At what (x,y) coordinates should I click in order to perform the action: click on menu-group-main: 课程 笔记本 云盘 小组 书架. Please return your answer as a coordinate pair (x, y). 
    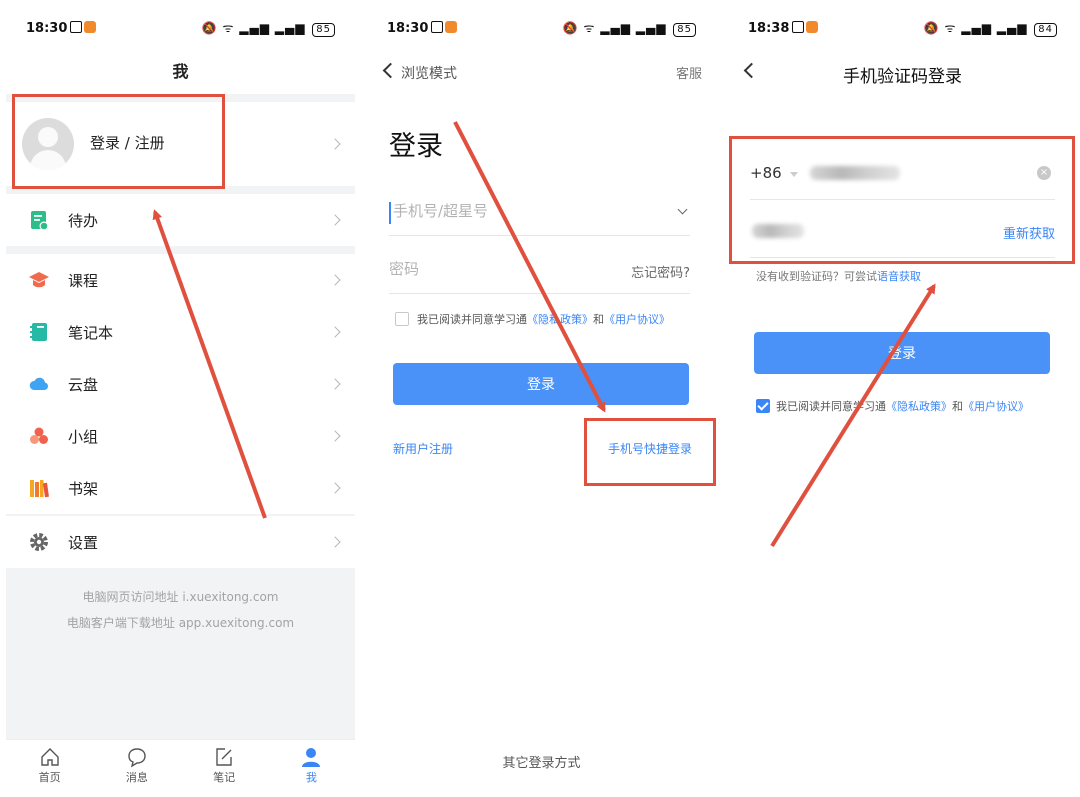
    Looking at the image, I should click on (180, 384).